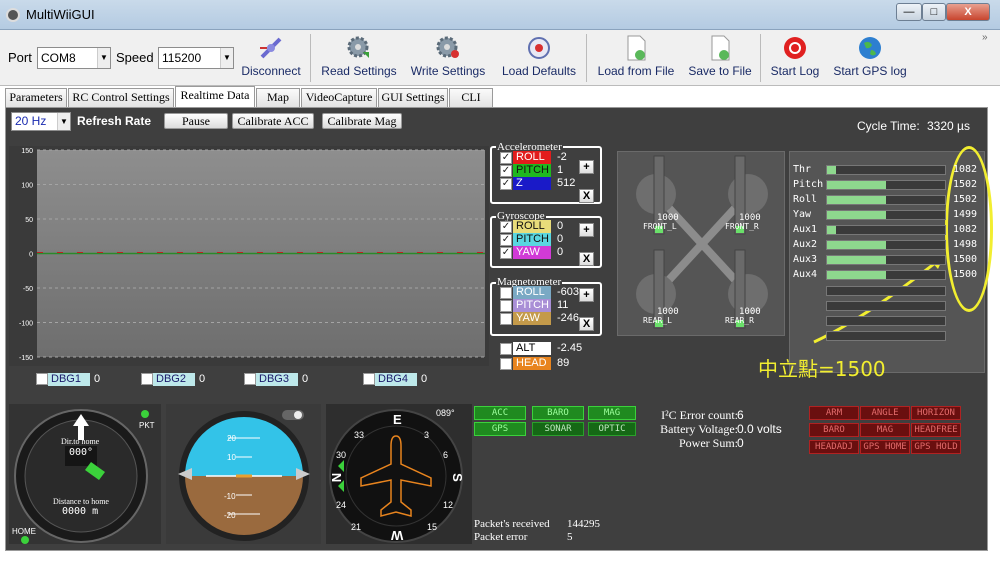  I want to click on close-button: X, so click(968, 12).